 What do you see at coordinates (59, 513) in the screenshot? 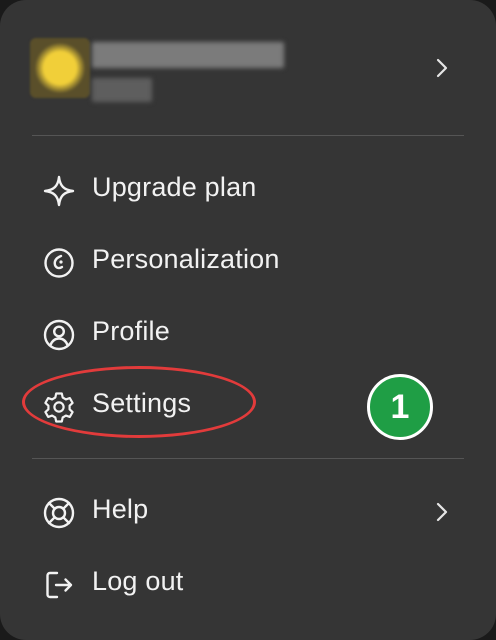
I see `lifebuoy-icon` at bounding box center [59, 513].